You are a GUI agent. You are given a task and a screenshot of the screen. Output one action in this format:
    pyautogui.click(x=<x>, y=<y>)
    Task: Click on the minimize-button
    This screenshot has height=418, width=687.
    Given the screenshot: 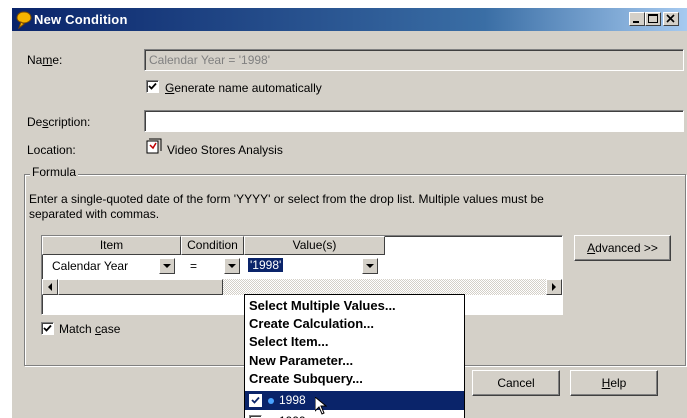 What is the action you would take?
    pyautogui.click(x=637, y=19)
    